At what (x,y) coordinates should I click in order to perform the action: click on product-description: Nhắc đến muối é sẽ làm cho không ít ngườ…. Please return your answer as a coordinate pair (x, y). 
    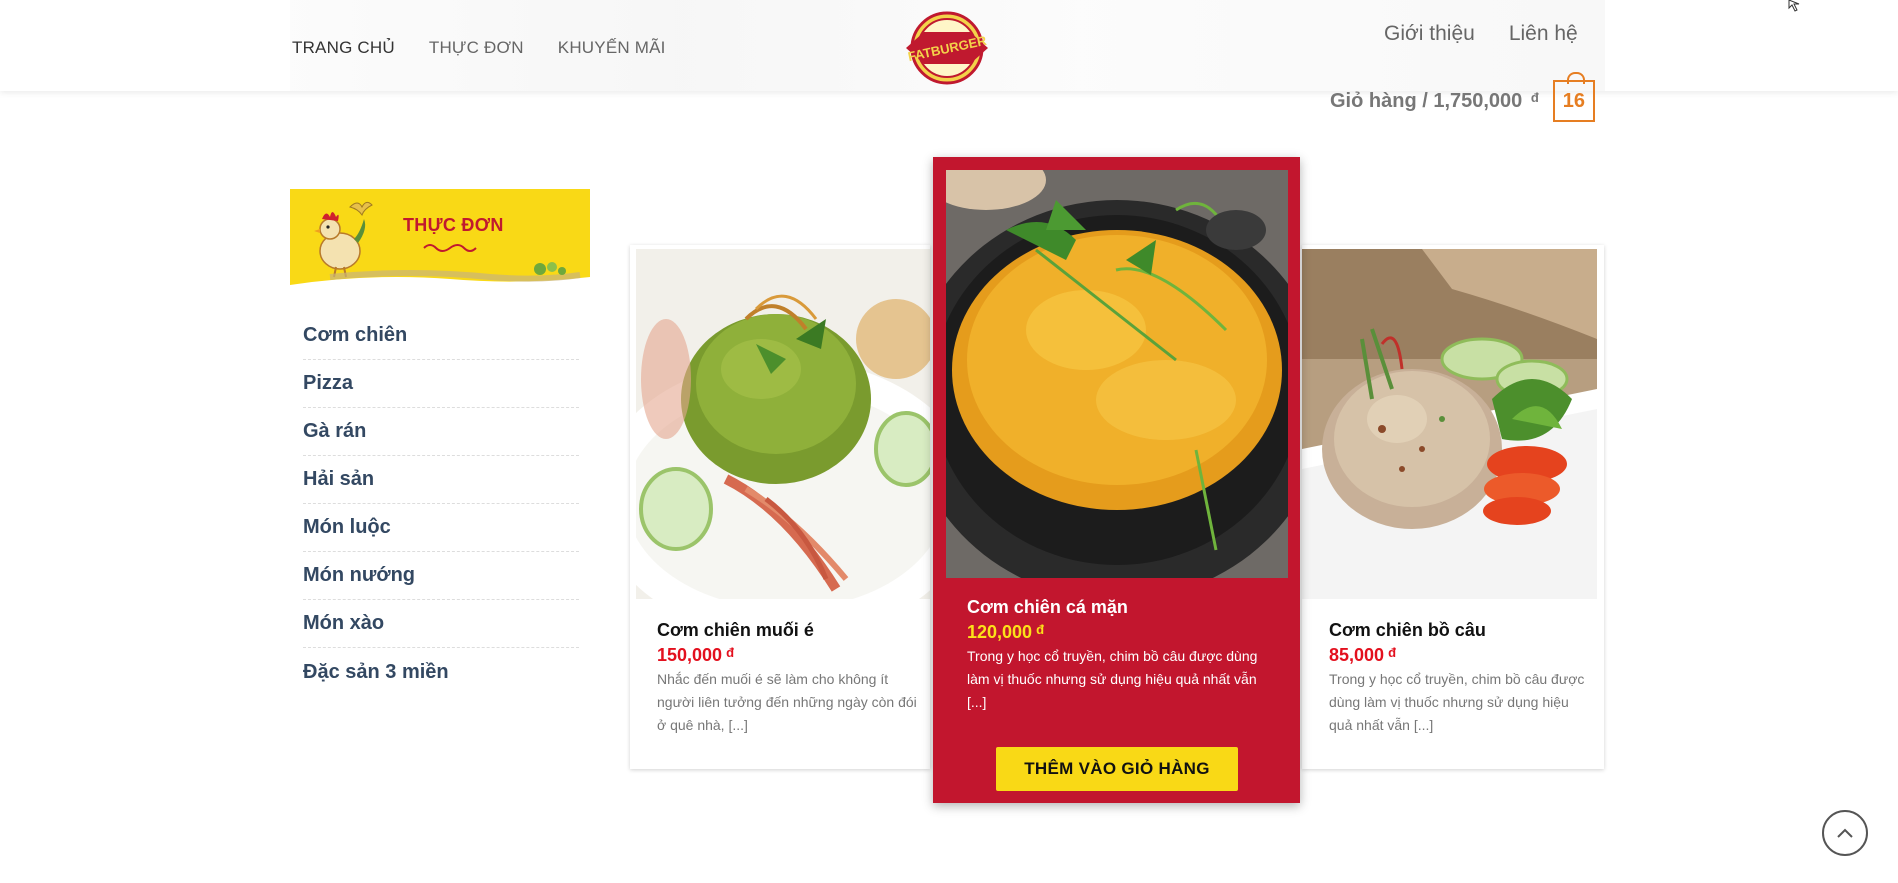
    Looking at the image, I should click on (787, 702).